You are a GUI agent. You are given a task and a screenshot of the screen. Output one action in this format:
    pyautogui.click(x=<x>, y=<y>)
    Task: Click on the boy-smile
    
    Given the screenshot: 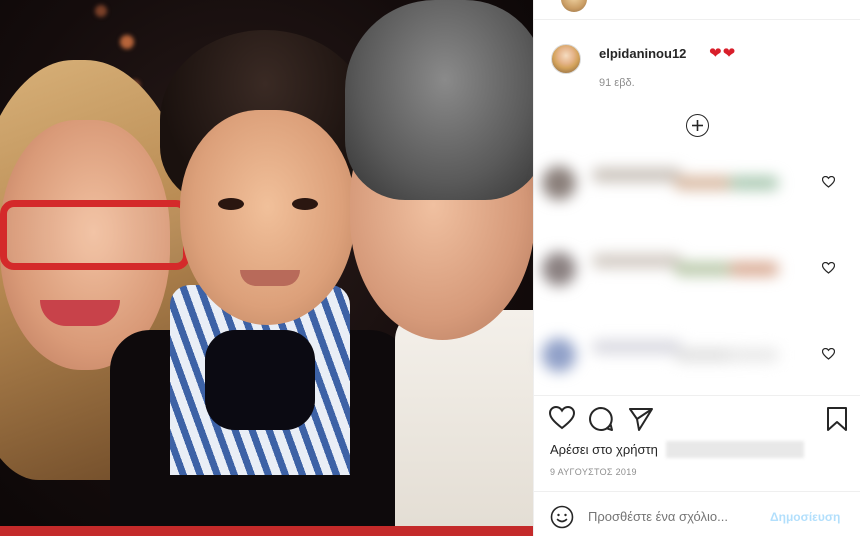 What is the action you would take?
    pyautogui.click(x=270, y=278)
    